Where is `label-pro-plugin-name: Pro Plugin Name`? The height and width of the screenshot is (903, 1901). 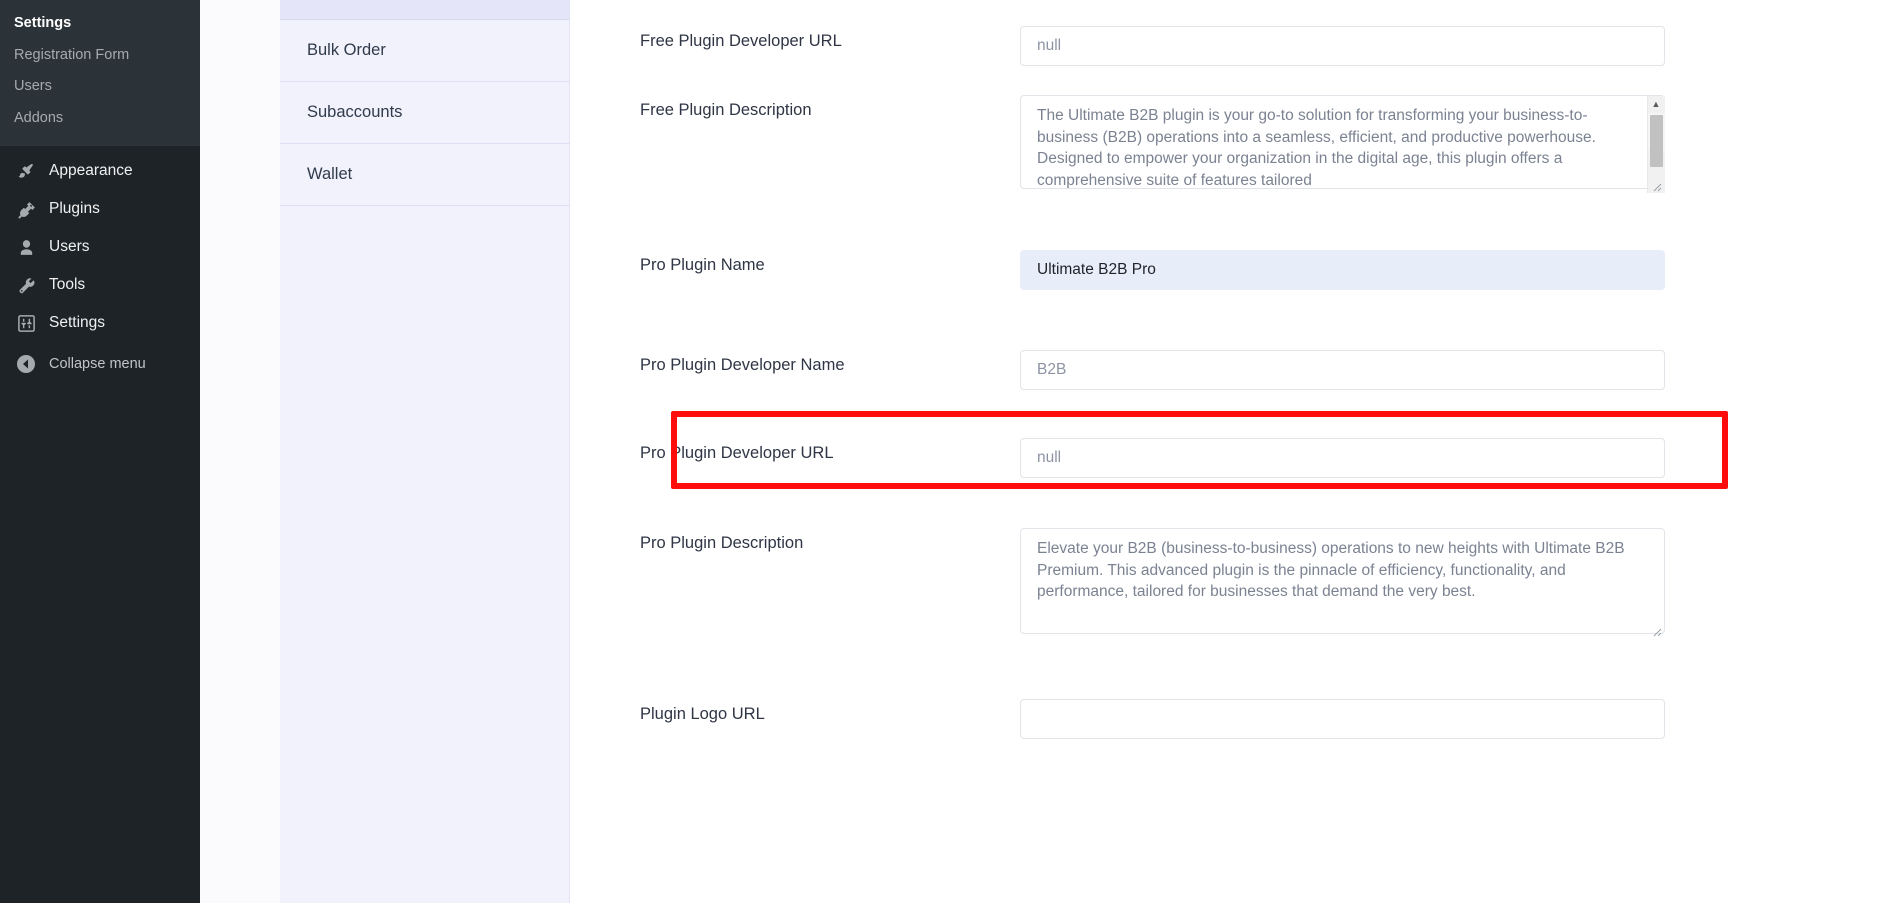
label-pro-plugin-name: Pro Plugin Name is located at coordinates (702, 265).